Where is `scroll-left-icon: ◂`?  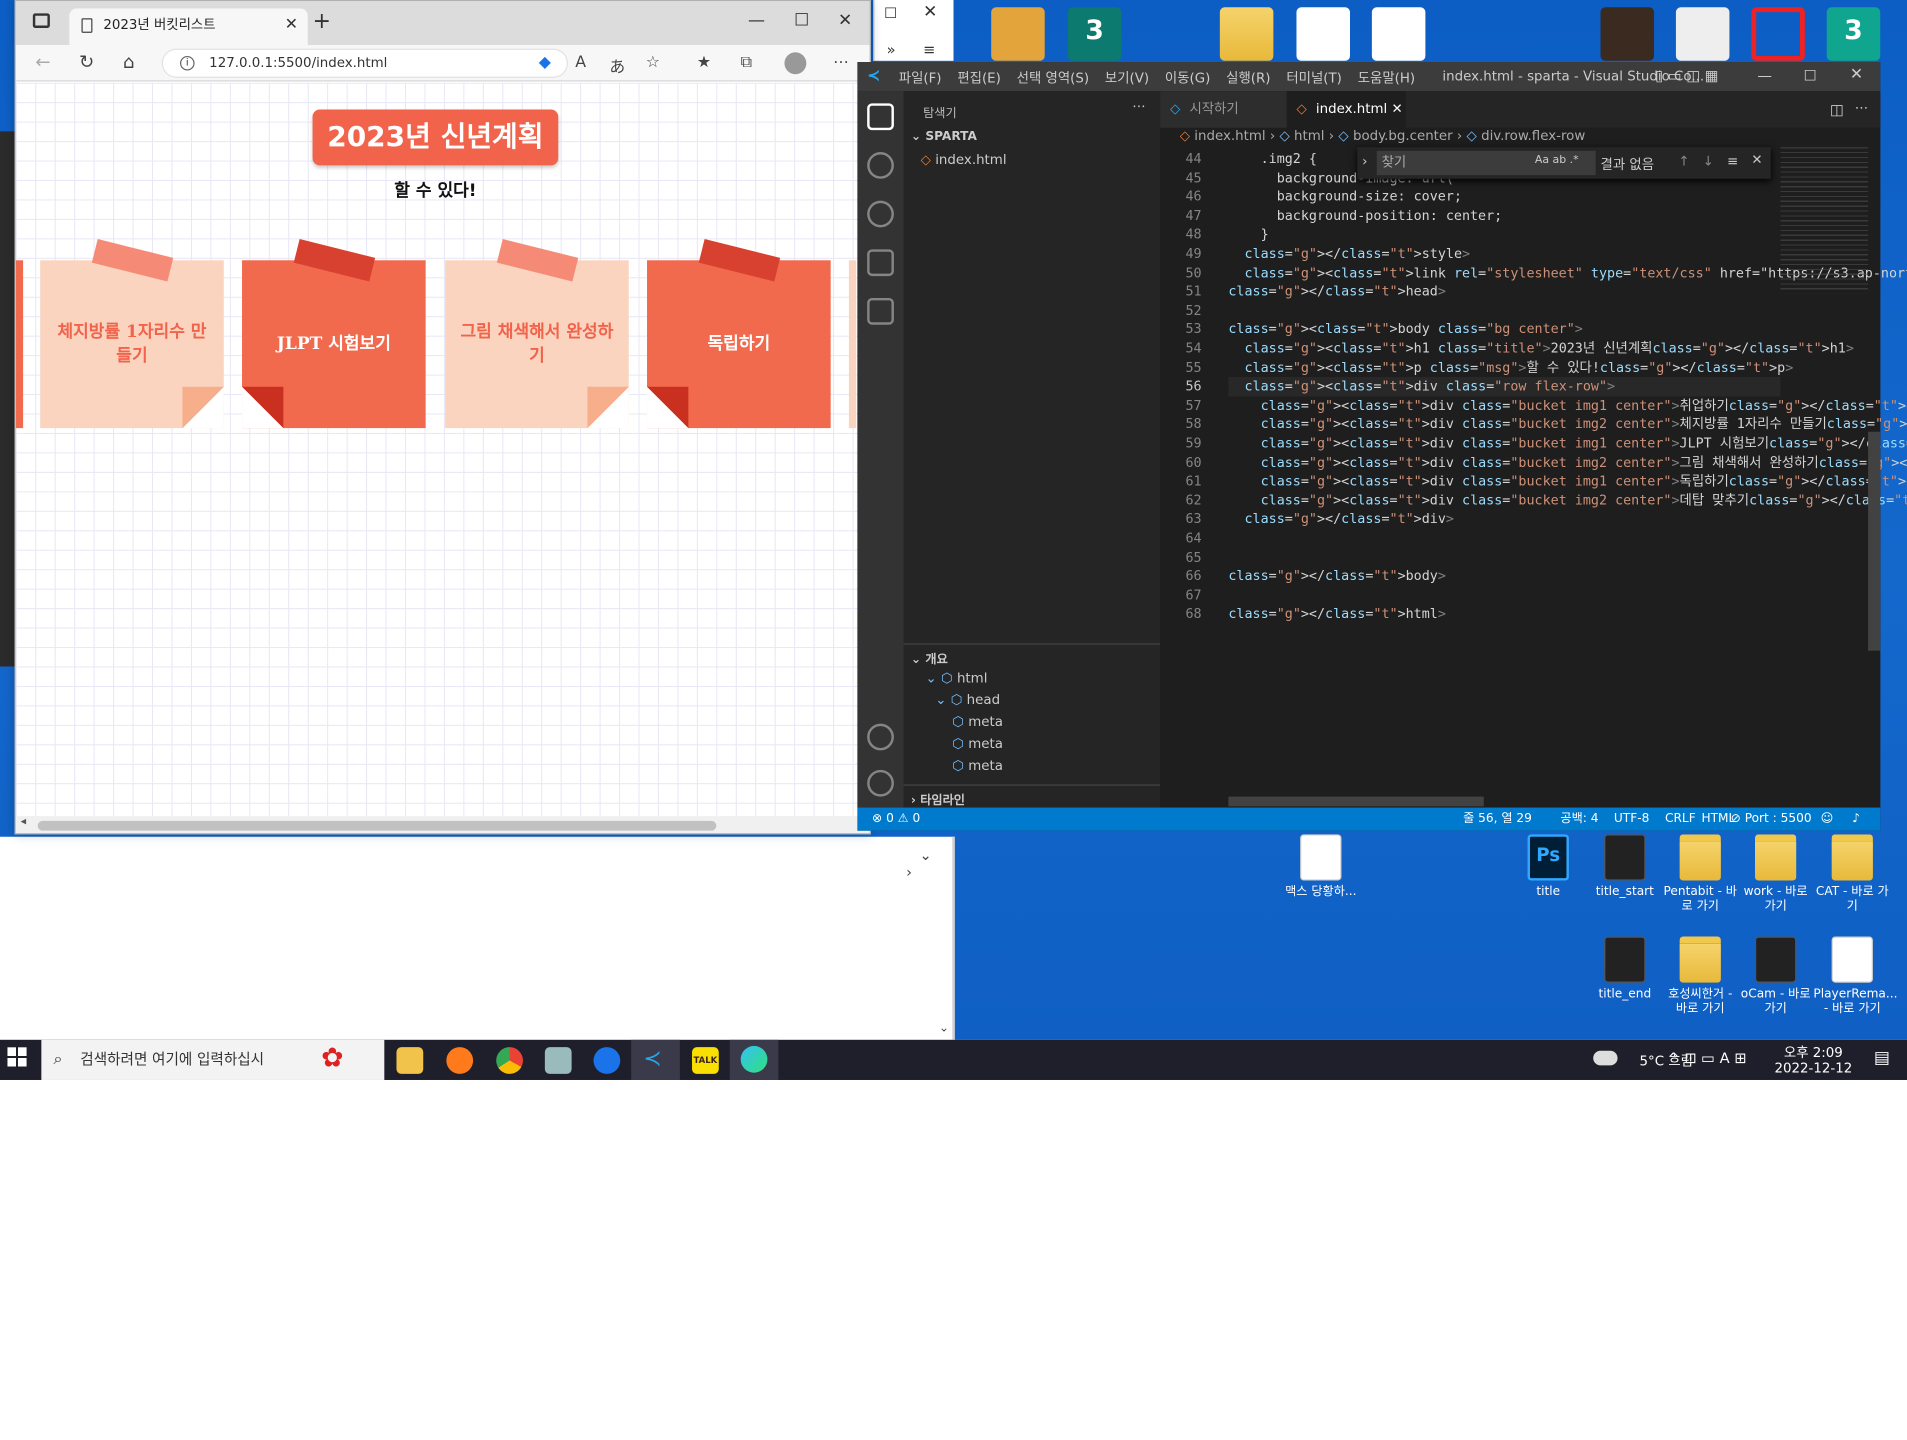 scroll-left-icon: ◂ is located at coordinates (24, 822).